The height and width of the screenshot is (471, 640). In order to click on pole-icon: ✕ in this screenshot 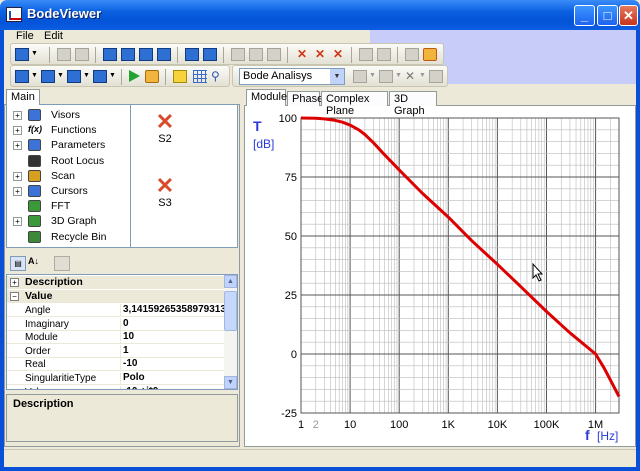, I will do `click(165, 185)`.